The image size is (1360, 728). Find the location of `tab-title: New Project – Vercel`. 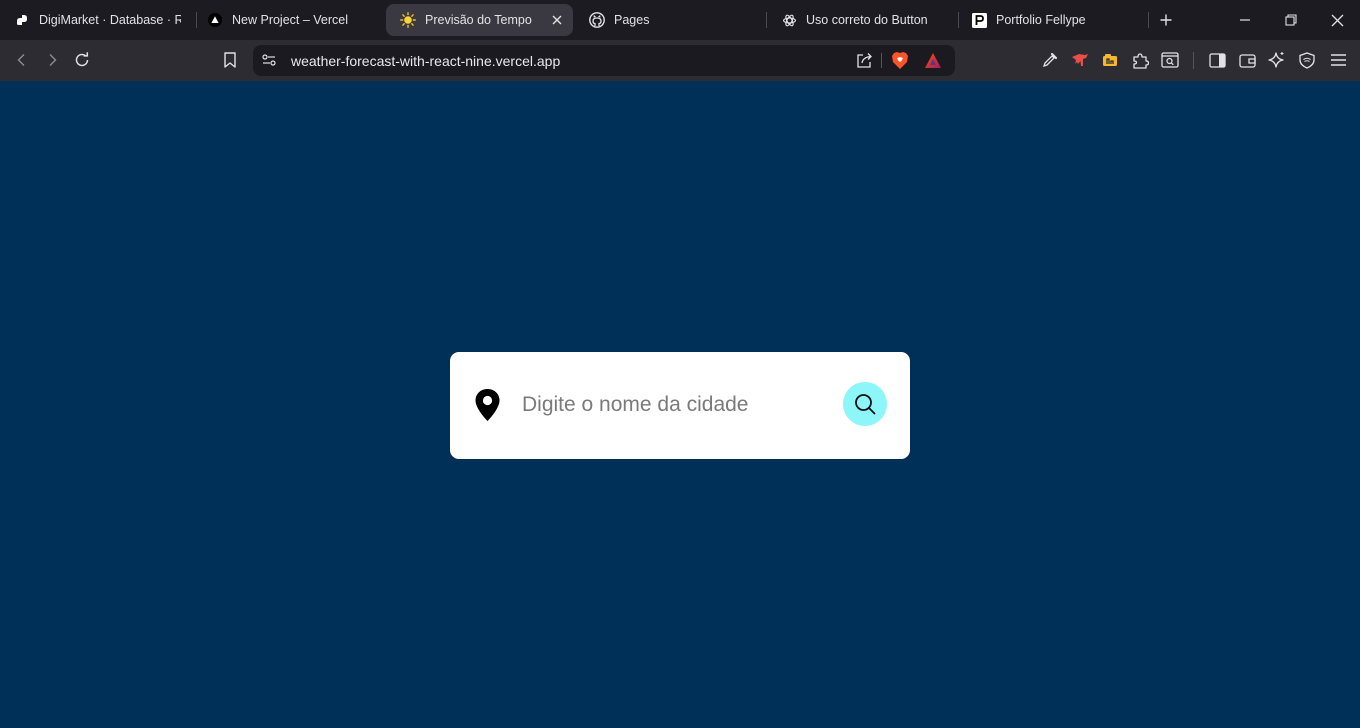

tab-title: New Project – Vercel is located at coordinates (290, 20).